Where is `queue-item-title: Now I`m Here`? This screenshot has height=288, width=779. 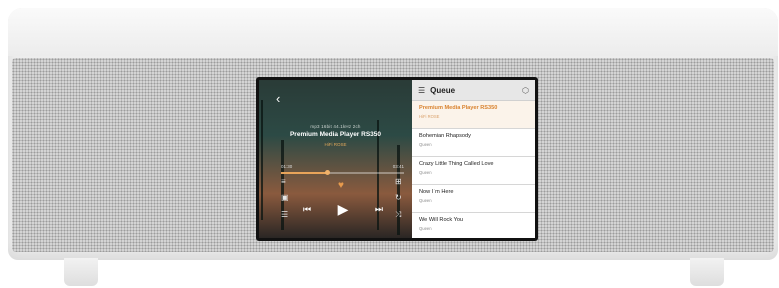
queue-item-title: Now I`m Here is located at coordinates (436, 192).